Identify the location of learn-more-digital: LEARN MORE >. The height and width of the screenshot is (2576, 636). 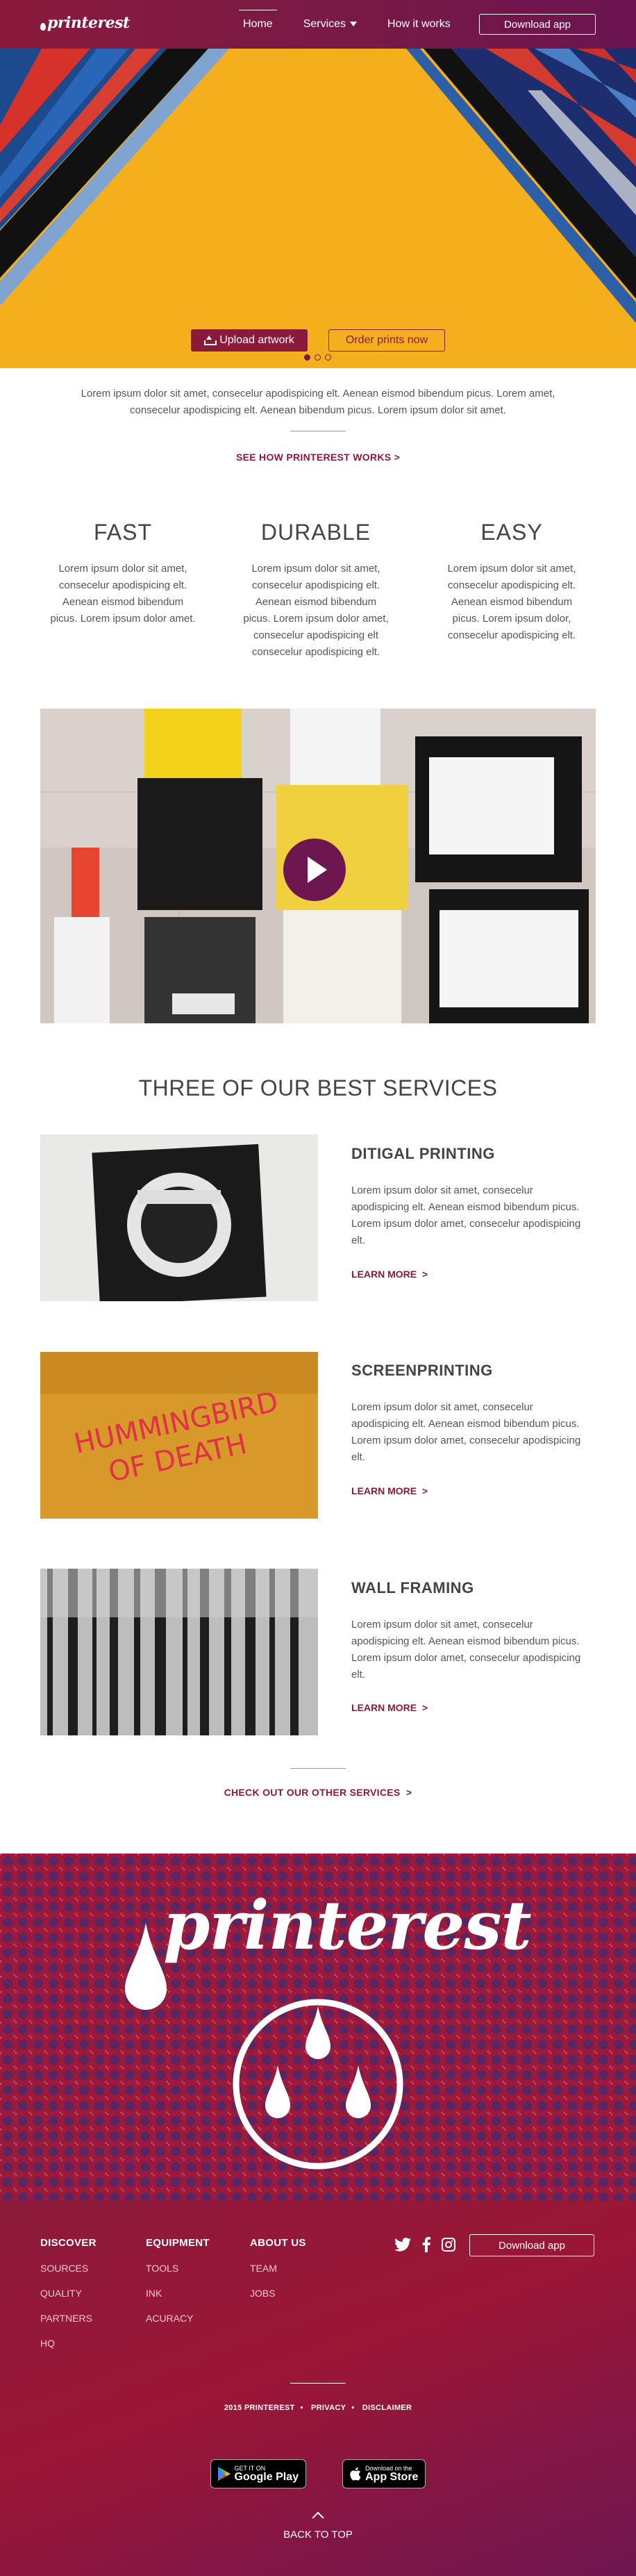
(389, 1275).